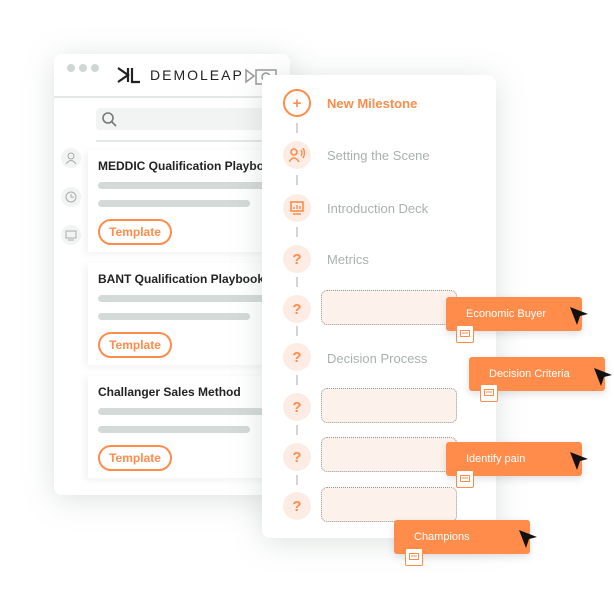 The height and width of the screenshot is (593, 614). What do you see at coordinates (372, 103) in the screenshot?
I see `new-milestone-button: New Milestone` at bounding box center [372, 103].